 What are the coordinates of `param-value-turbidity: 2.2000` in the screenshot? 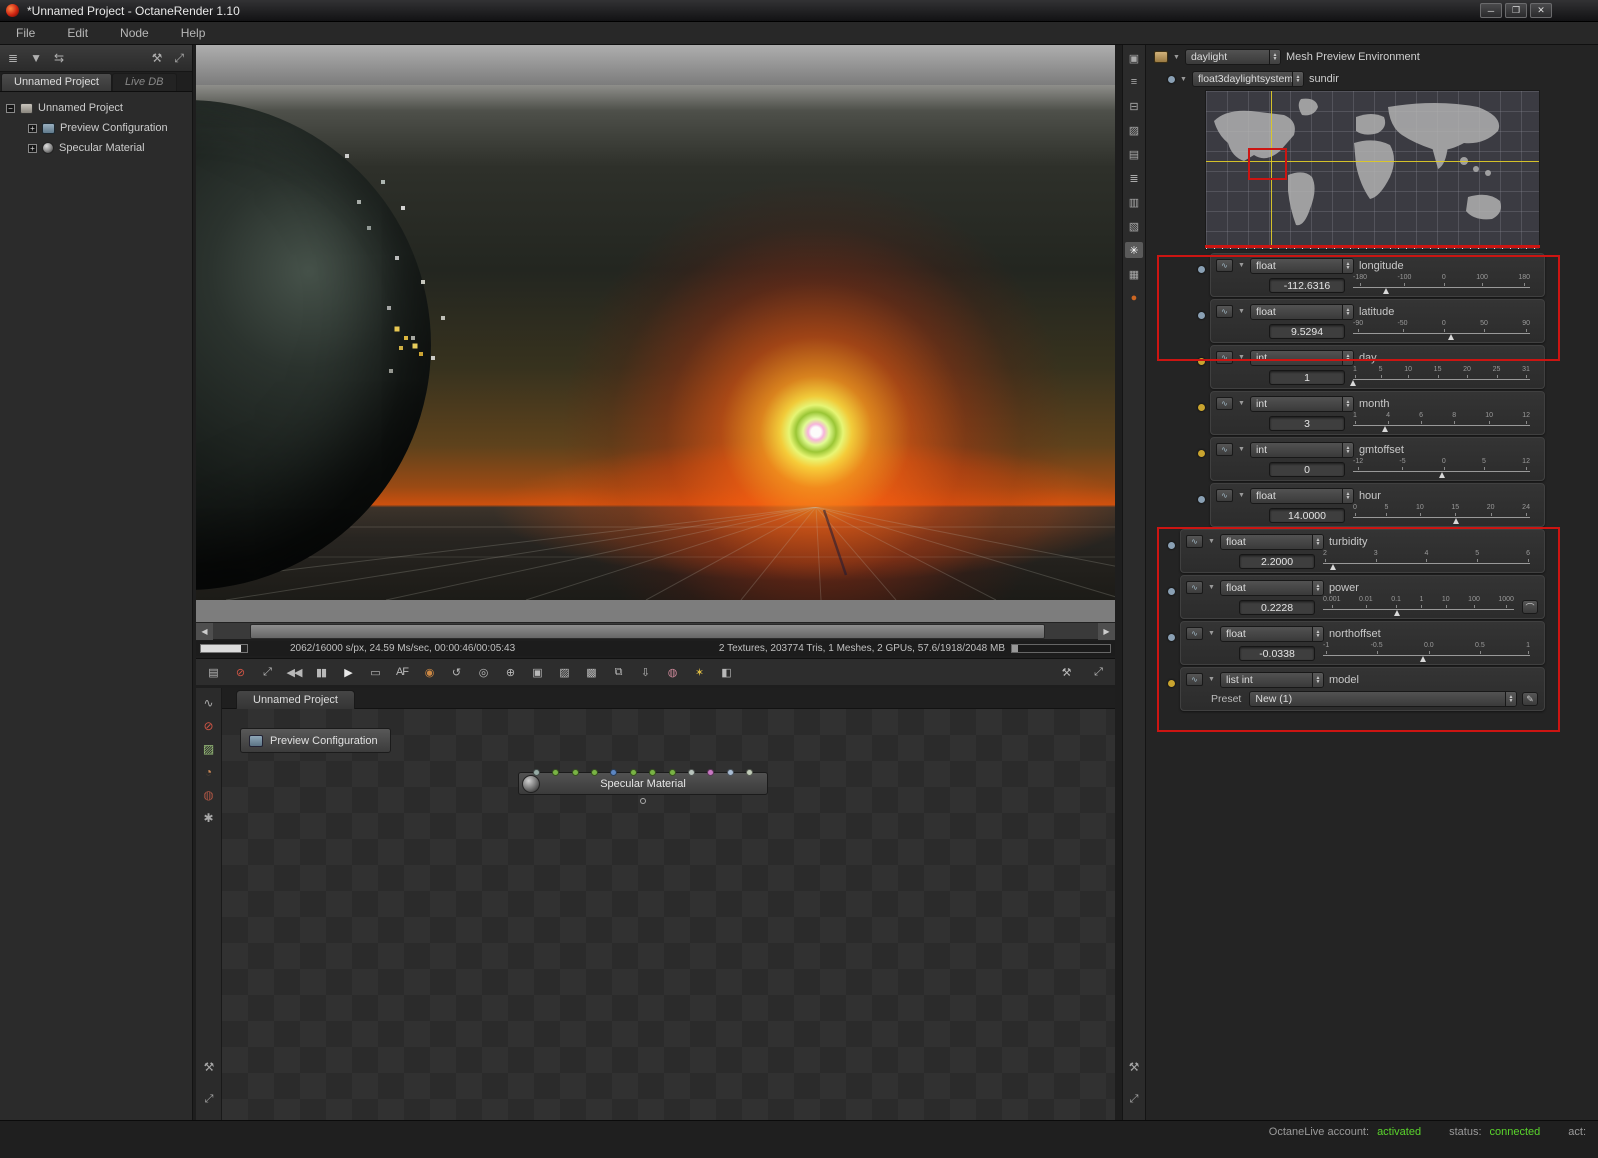 It's located at (1277, 561).